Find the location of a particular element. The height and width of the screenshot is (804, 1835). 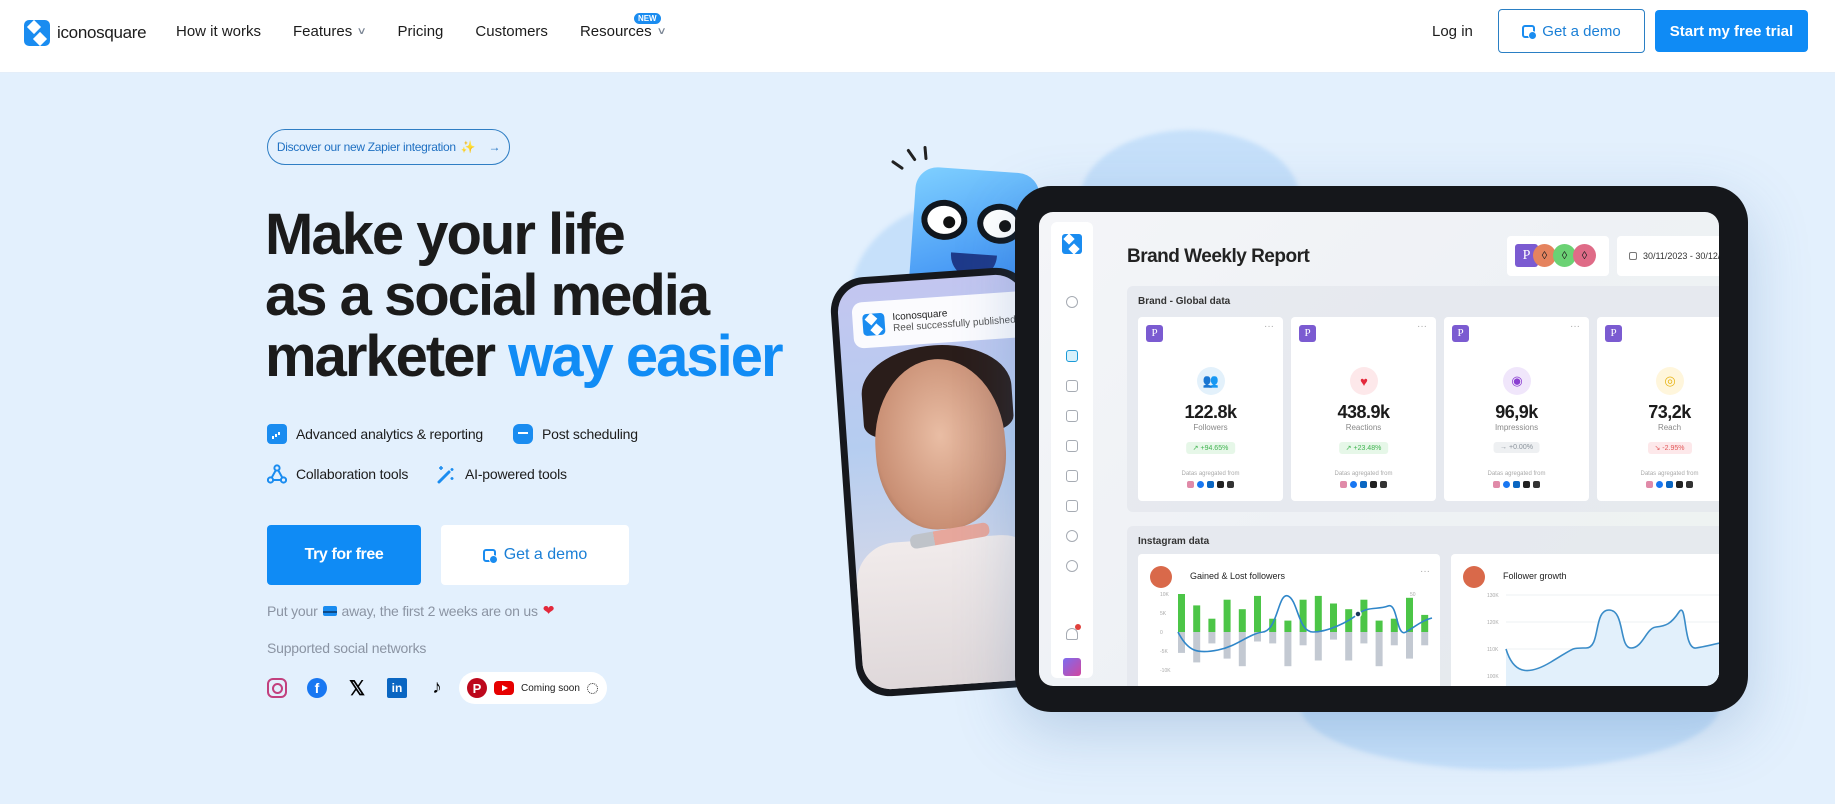

get-demo-button: Get a demo is located at coordinates (535, 555).